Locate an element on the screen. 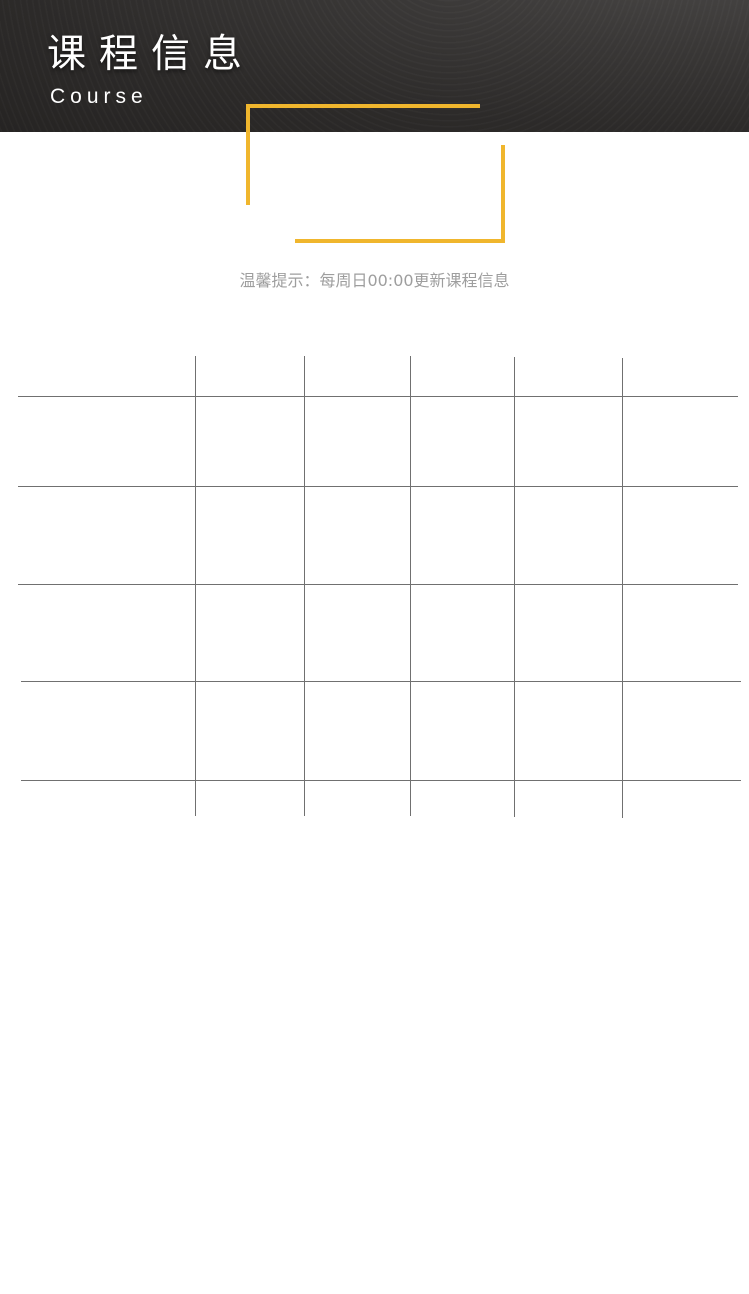 This screenshot has width=749, height=1294. update-notice: 温馨提示：每周日00:00更新课程信息 is located at coordinates (374, 280).